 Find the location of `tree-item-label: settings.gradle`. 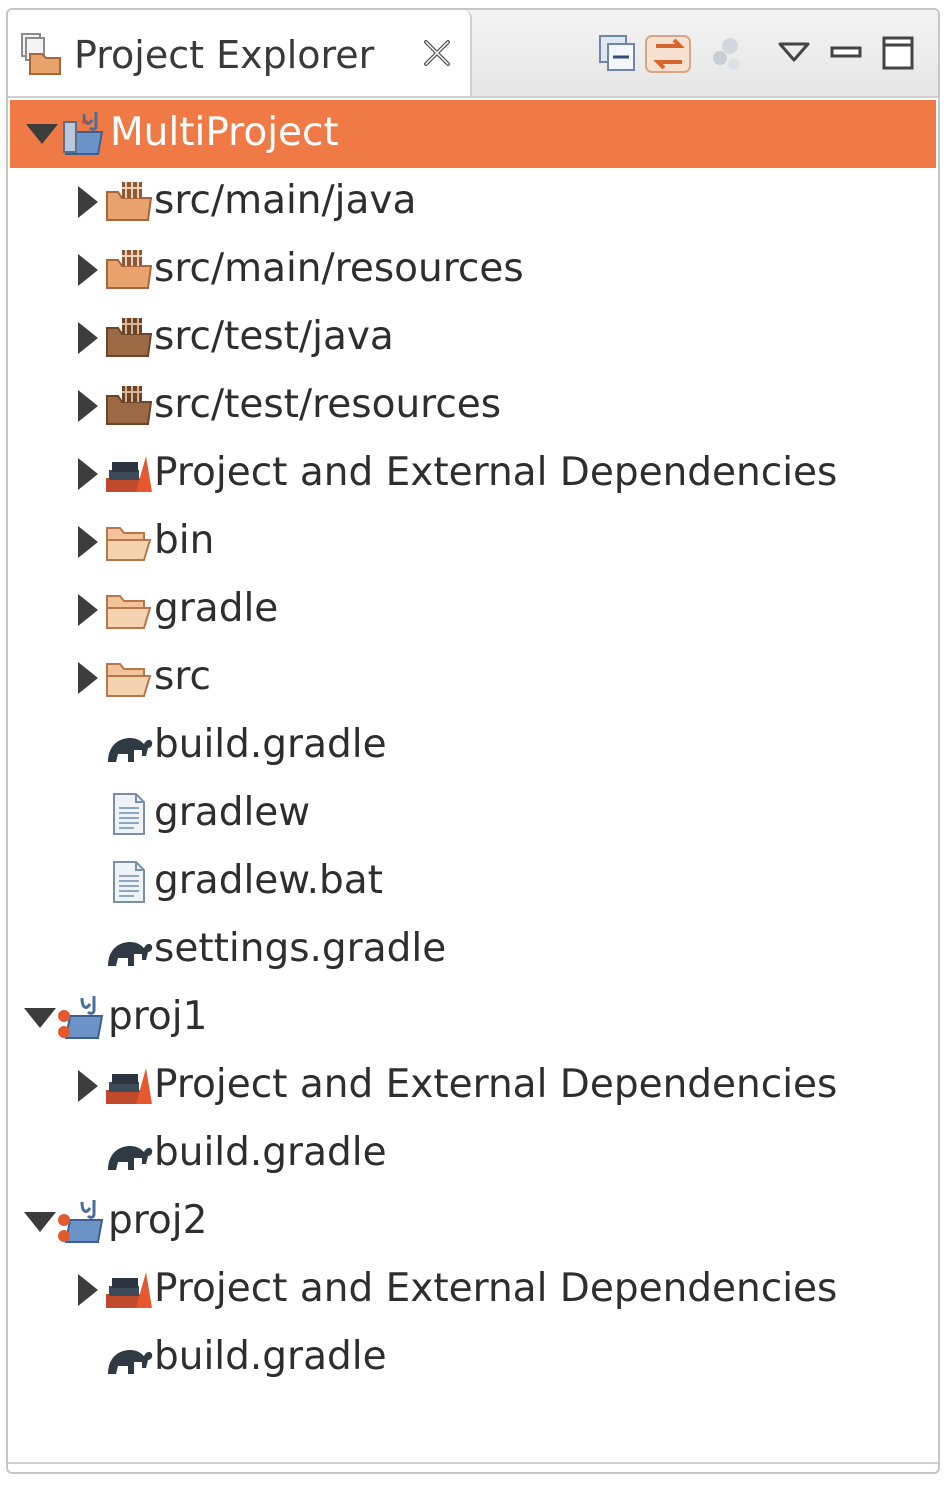

tree-item-label: settings.gradle is located at coordinates (300, 948).